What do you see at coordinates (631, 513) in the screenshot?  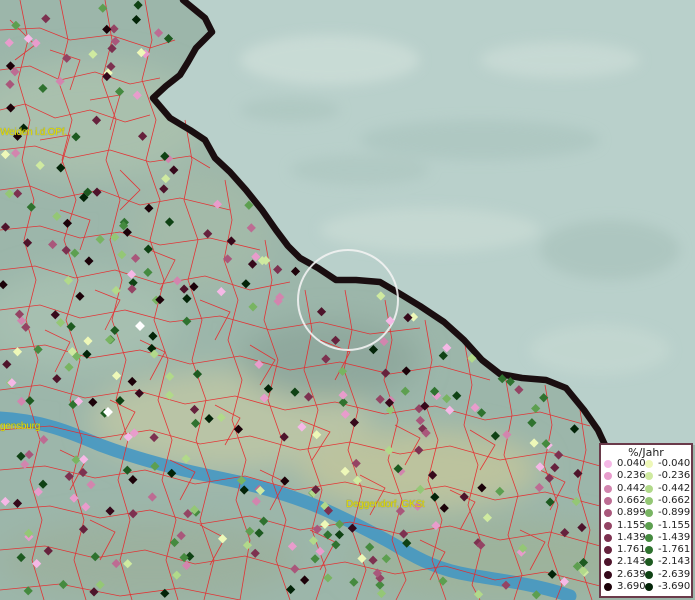 I see `legend-value: 0.899` at bounding box center [631, 513].